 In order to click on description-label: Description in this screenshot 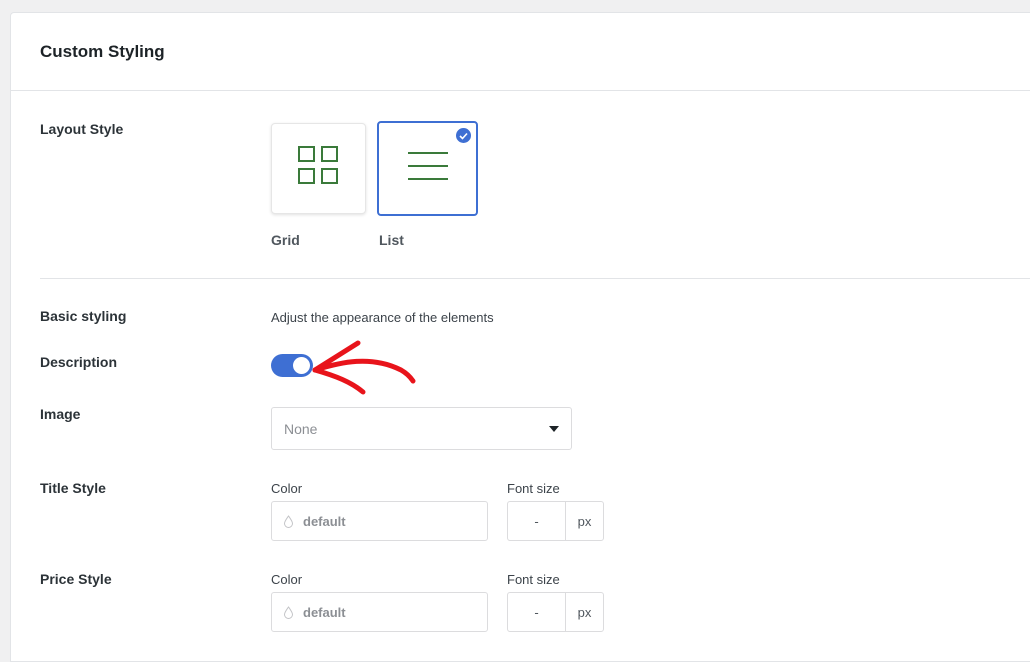, I will do `click(79, 362)`.